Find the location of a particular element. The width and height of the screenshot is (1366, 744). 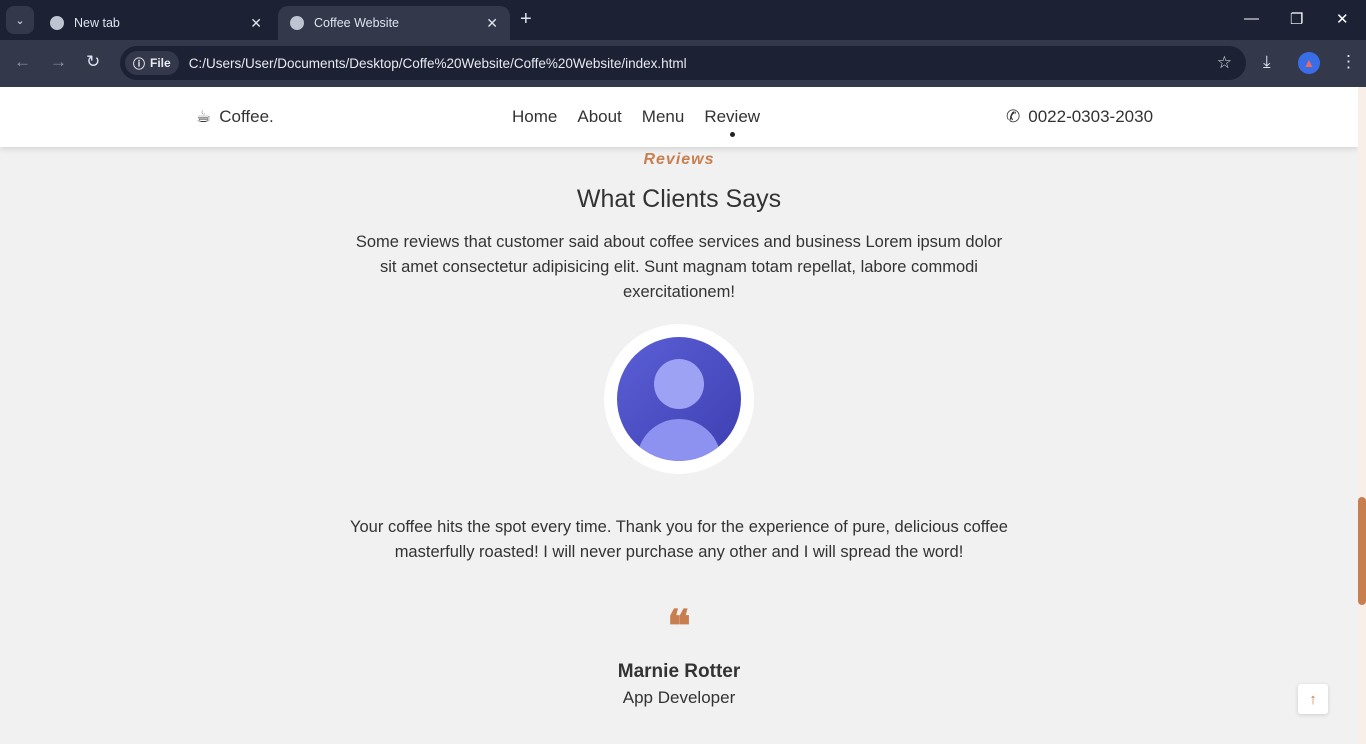

nav-home: Home is located at coordinates (534, 117).